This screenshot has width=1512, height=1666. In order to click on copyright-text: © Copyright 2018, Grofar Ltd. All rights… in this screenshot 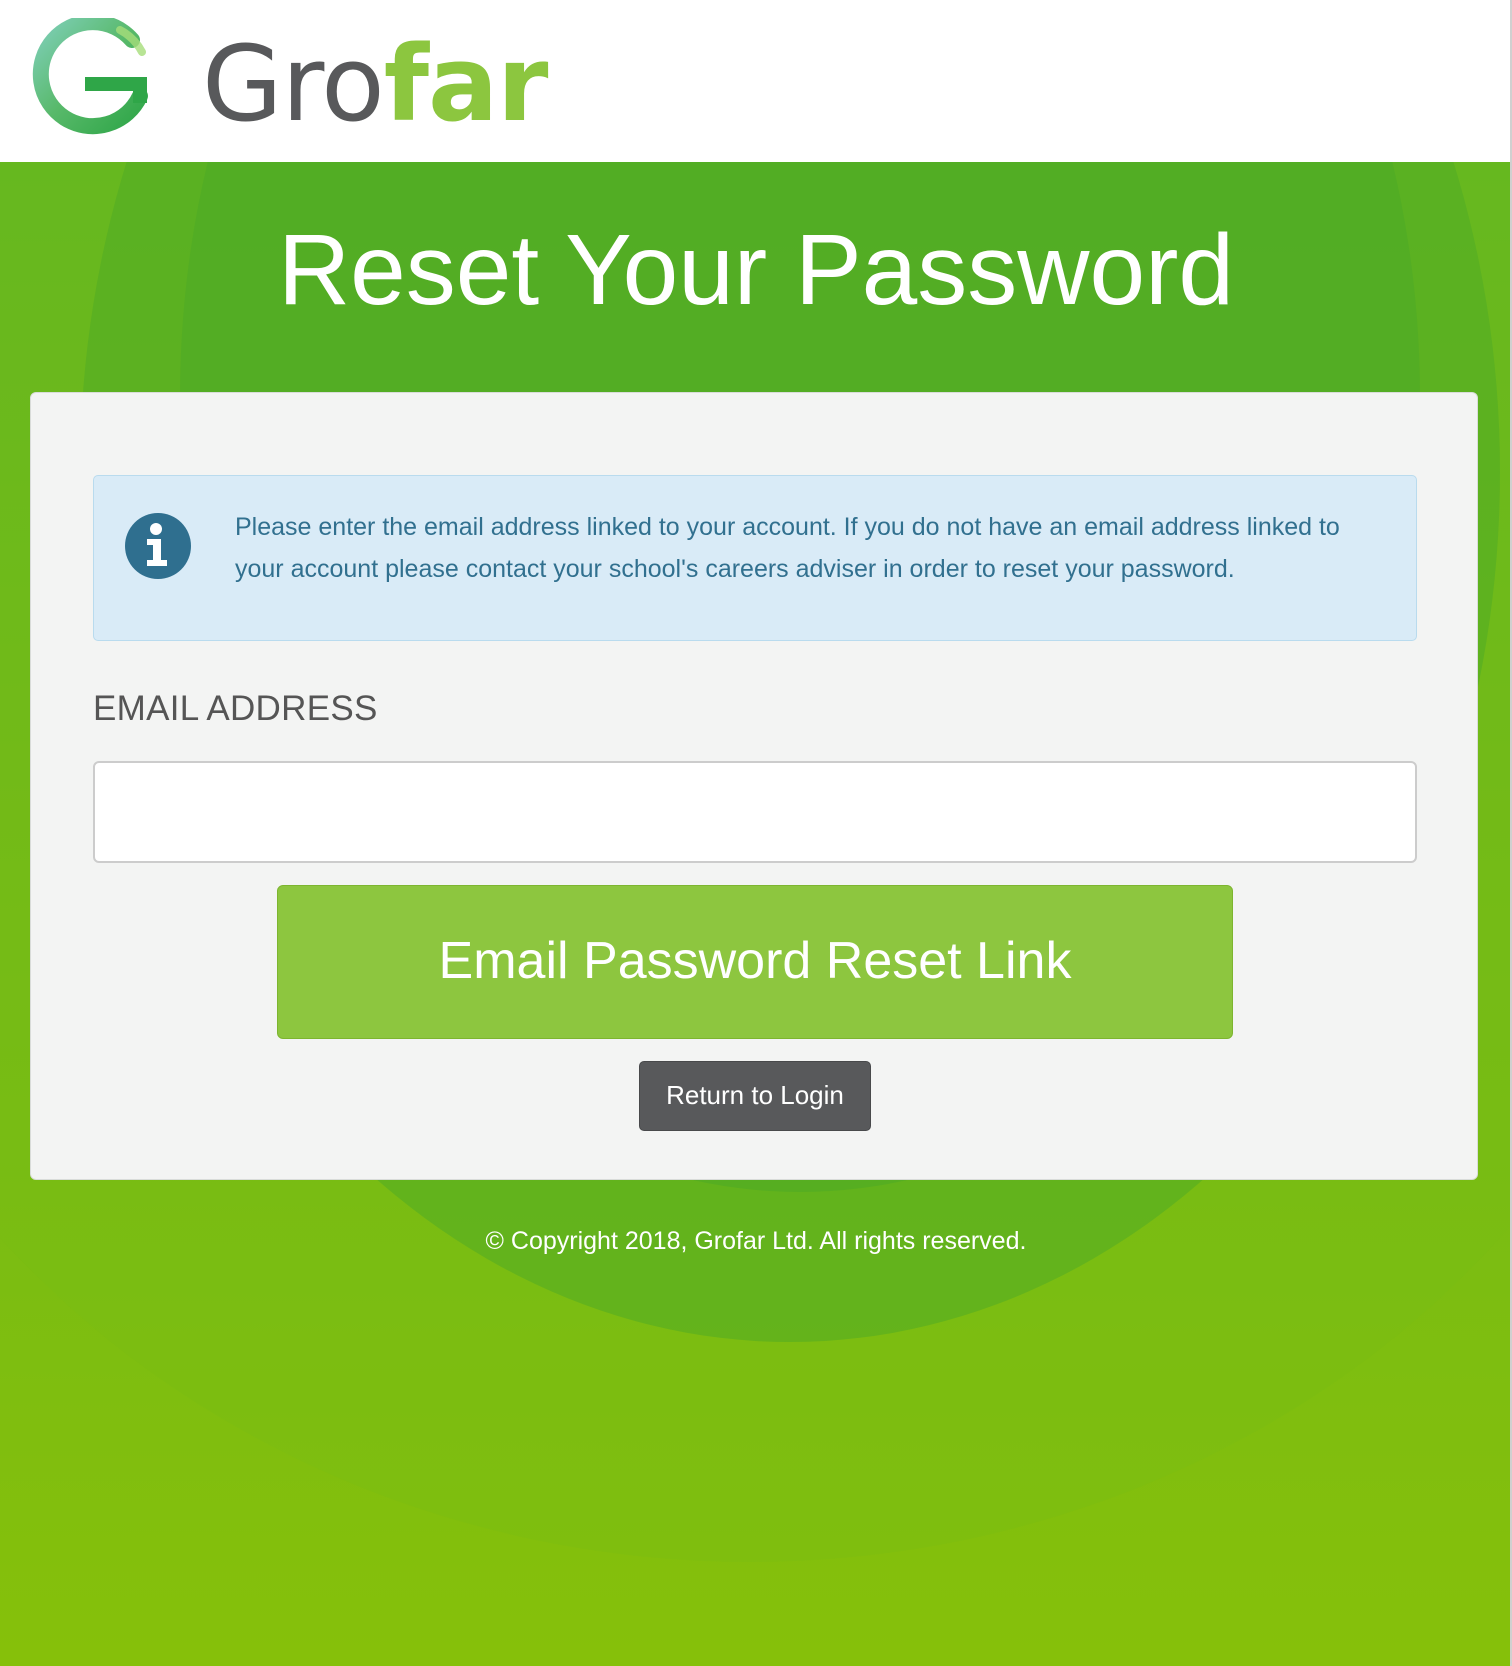, I will do `click(756, 1241)`.